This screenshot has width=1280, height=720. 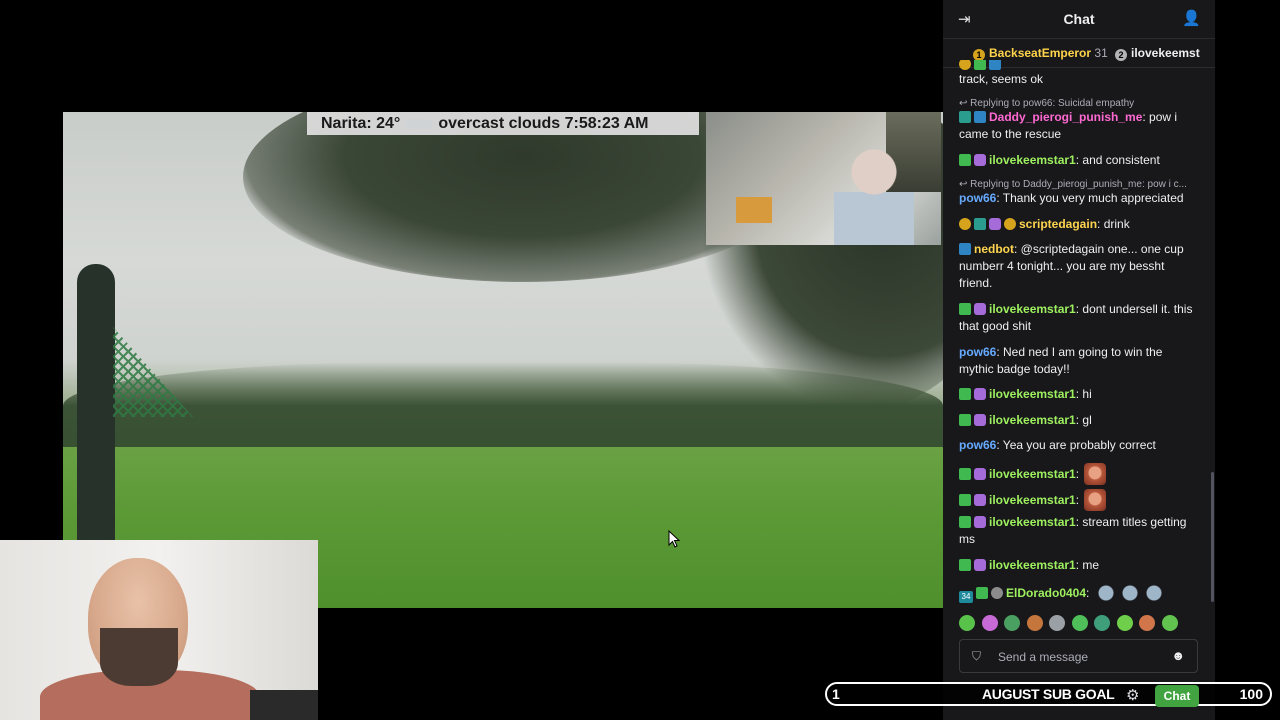 I want to click on chair, so click(x=284, y=705).